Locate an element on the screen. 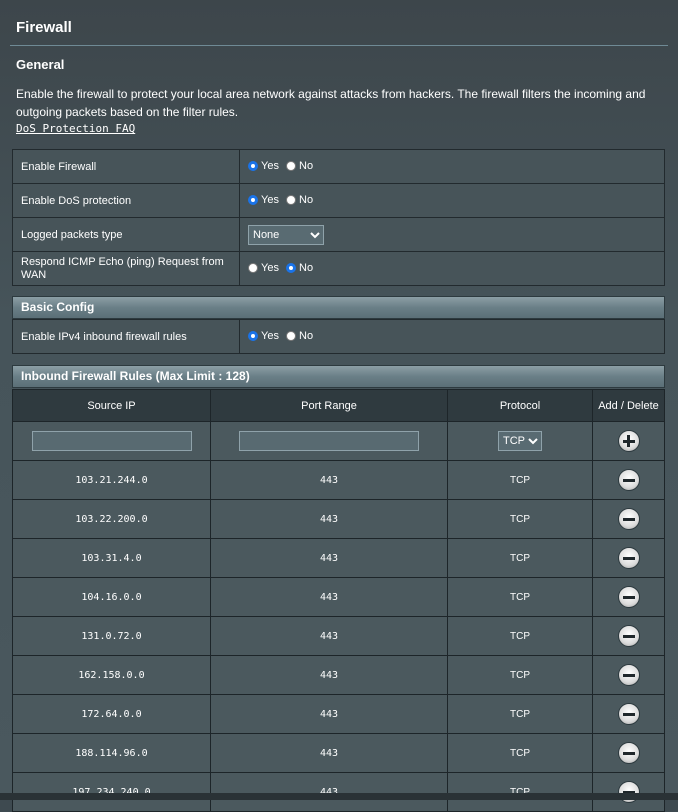 This screenshot has height=812, width=678. enable-firewall-no-radio: No is located at coordinates (299, 166).